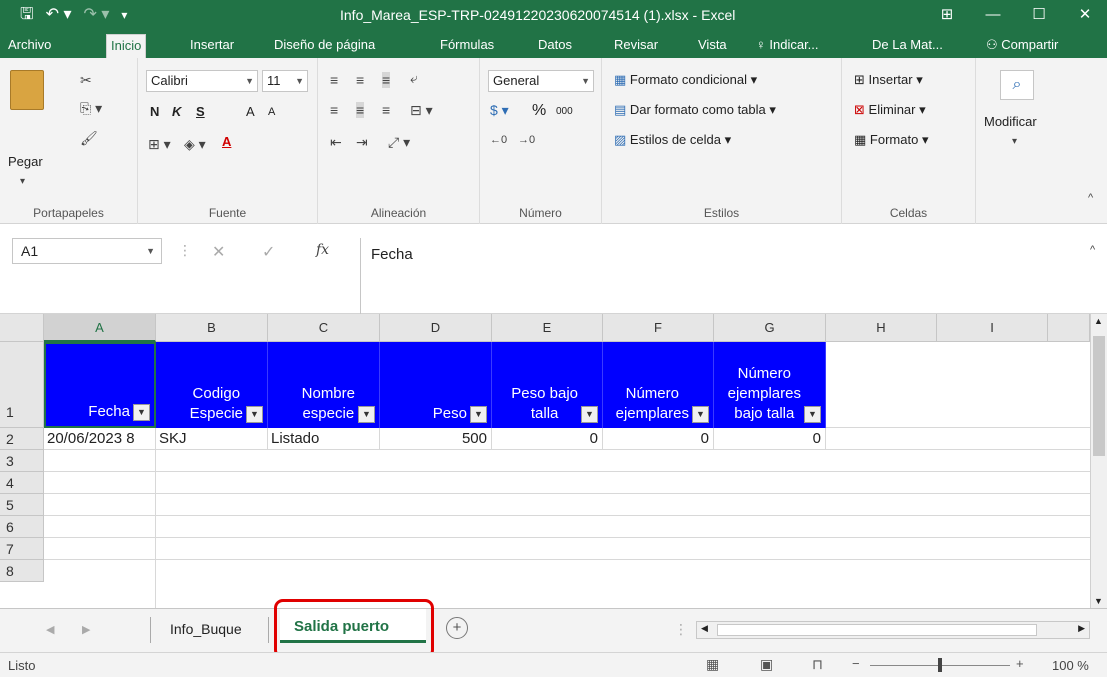  What do you see at coordinates (271, 112) in the screenshot?
I see `shrink-font-button: A` at bounding box center [271, 112].